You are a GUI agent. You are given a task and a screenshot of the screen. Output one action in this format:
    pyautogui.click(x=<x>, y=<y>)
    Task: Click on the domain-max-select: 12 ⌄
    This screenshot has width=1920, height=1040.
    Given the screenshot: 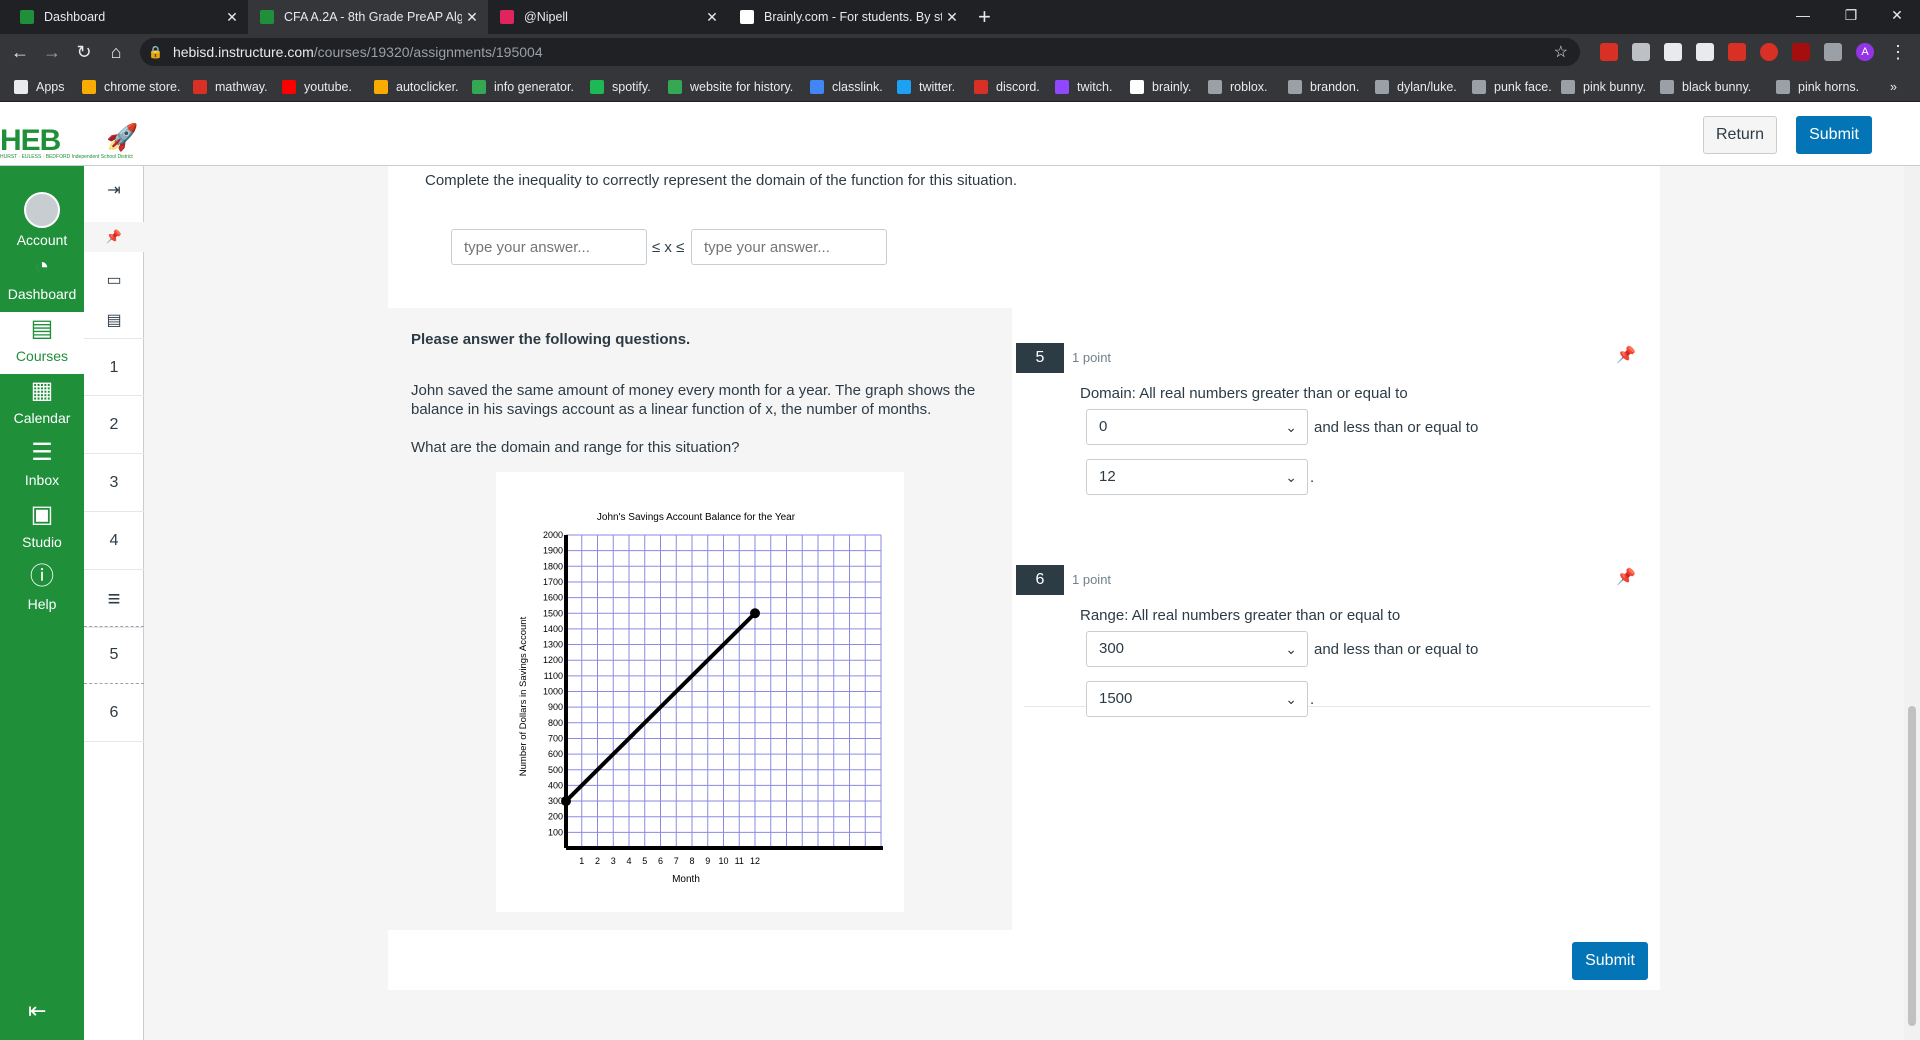 What is the action you would take?
    pyautogui.click(x=1197, y=477)
    